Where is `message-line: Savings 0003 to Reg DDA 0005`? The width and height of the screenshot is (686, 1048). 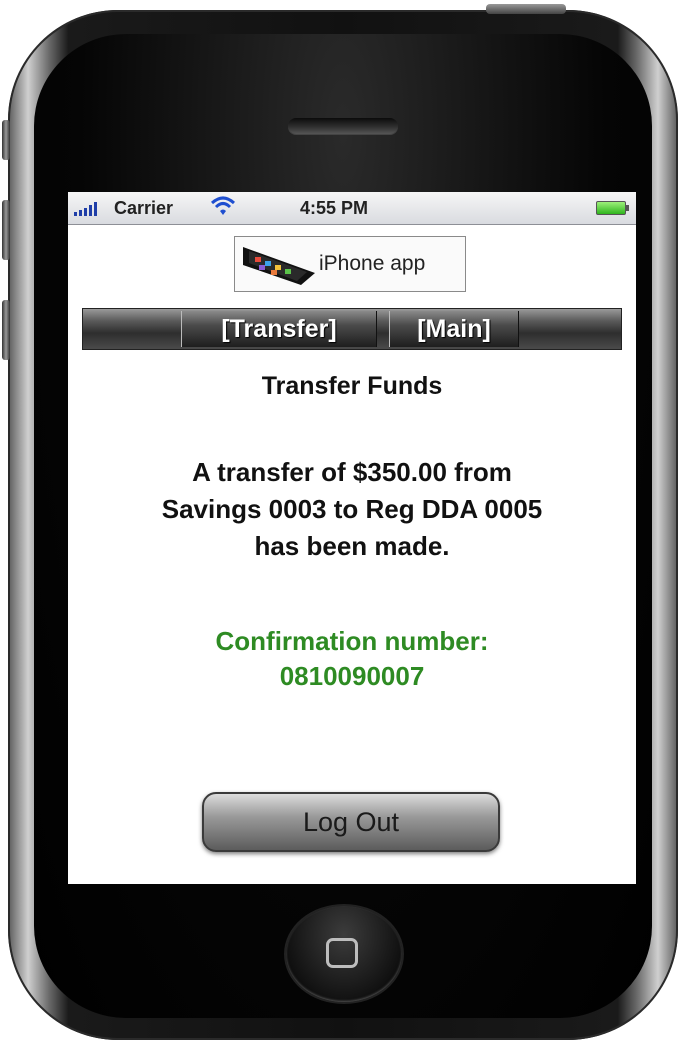 message-line: Savings 0003 to Reg DDA 0005 is located at coordinates (352, 509).